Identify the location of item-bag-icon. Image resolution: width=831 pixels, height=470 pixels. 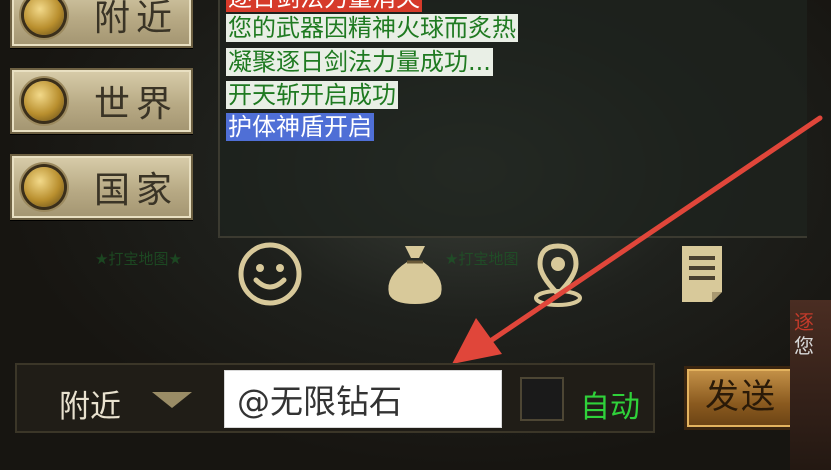
(415, 273).